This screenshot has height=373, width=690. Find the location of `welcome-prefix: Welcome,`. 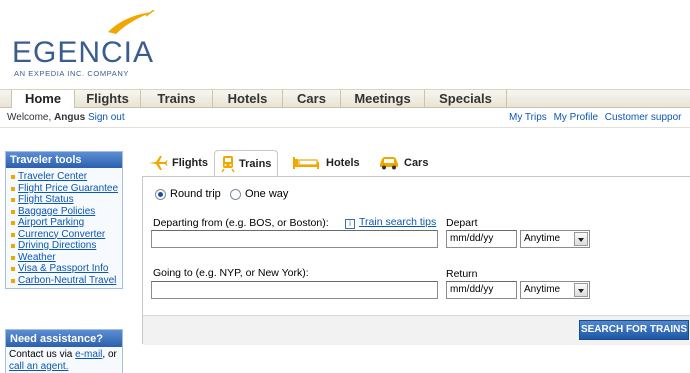

welcome-prefix: Welcome, is located at coordinates (29, 117).